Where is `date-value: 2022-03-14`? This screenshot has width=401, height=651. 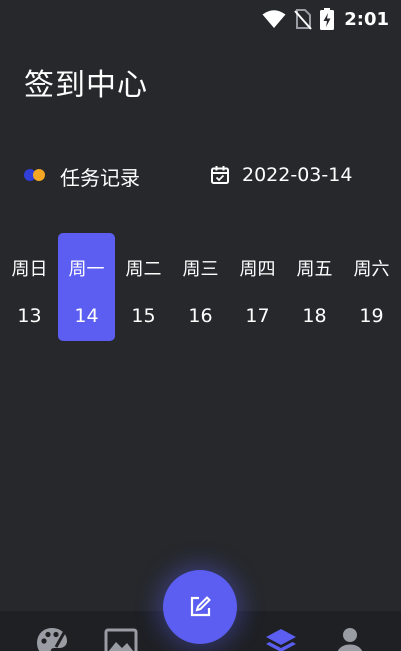 date-value: 2022-03-14 is located at coordinates (297, 175).